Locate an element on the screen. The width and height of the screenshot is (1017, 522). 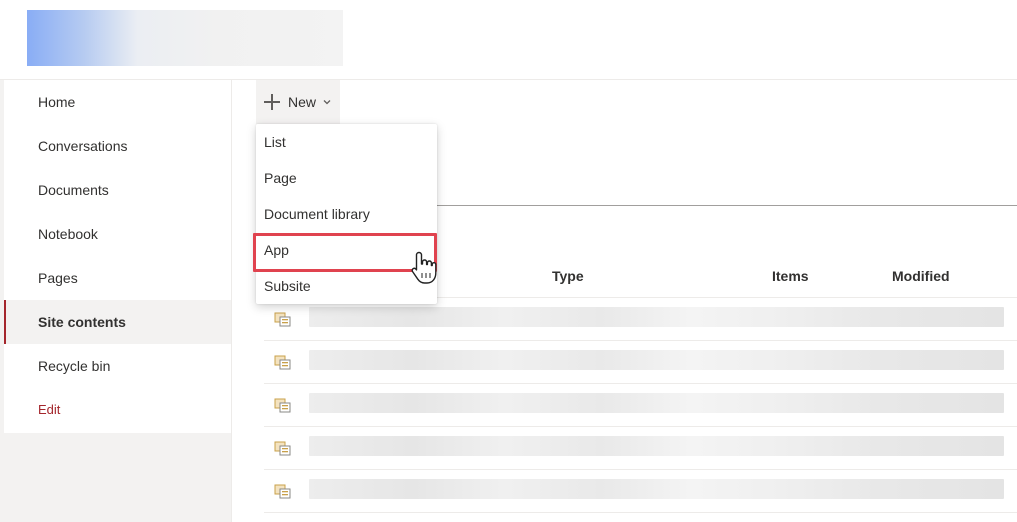
column-header-modified: Modified is located at coordinates (921, 276).